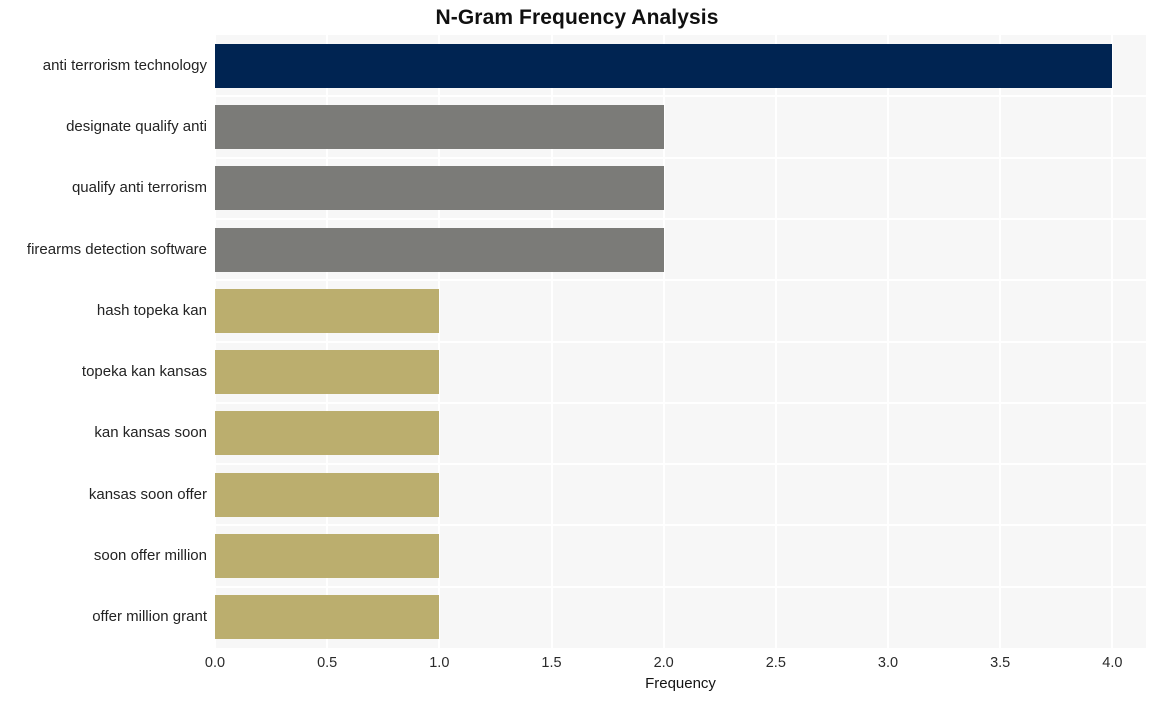  Describe the element at coordinates (551, 663) in the screenshot. I see `x-tick-label: 1.5` at that location.